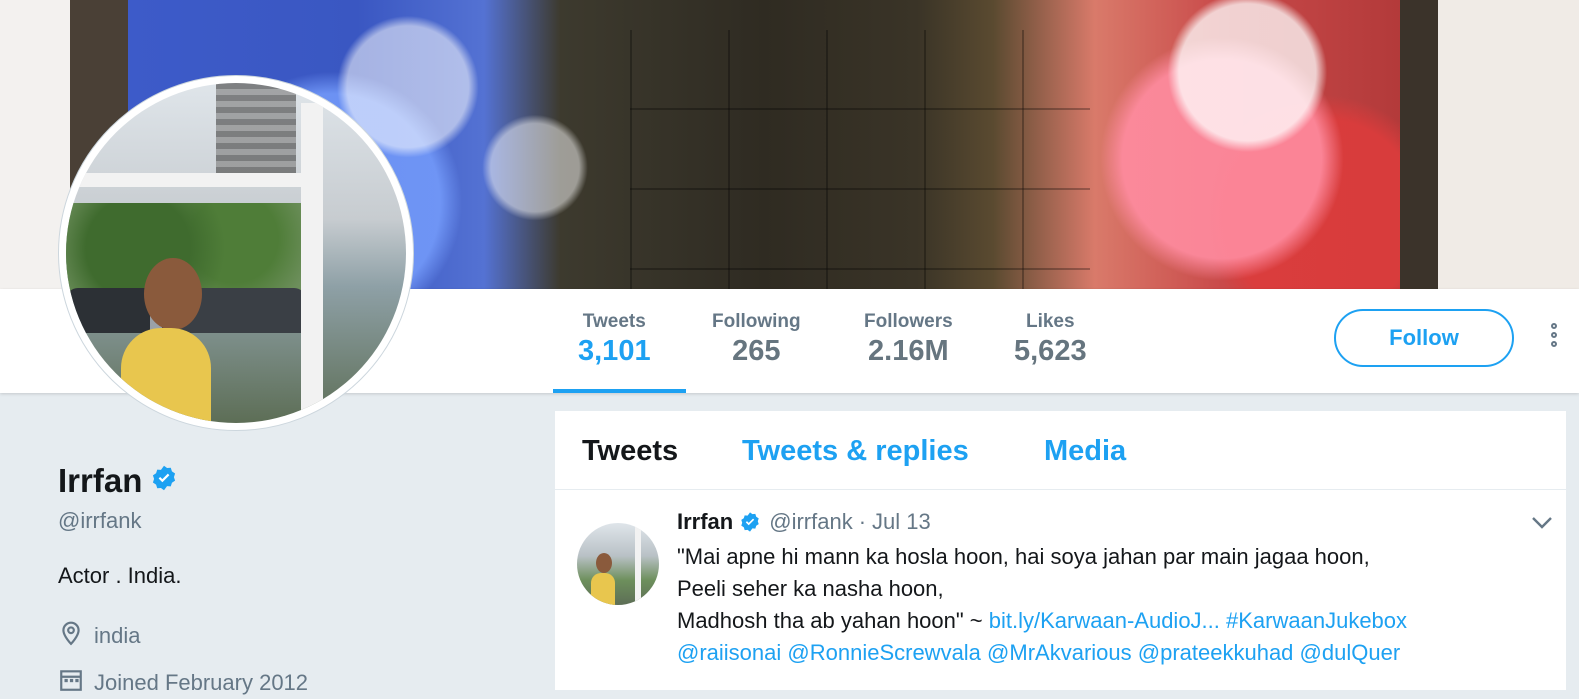 Image resolution: width=1579 pixels, height=699 pixels. Describe the element at coordinates (1059, 652) in the screenshot. I see `tweet-mention: @MrAkvarious` at that location.